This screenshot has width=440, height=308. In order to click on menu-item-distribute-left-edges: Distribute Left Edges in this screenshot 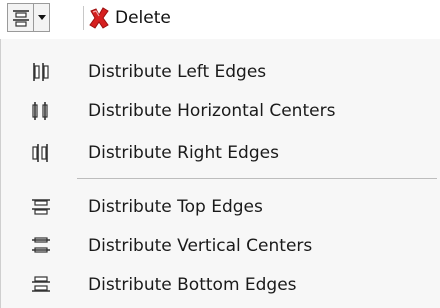, I will do `click(220, 71)`.